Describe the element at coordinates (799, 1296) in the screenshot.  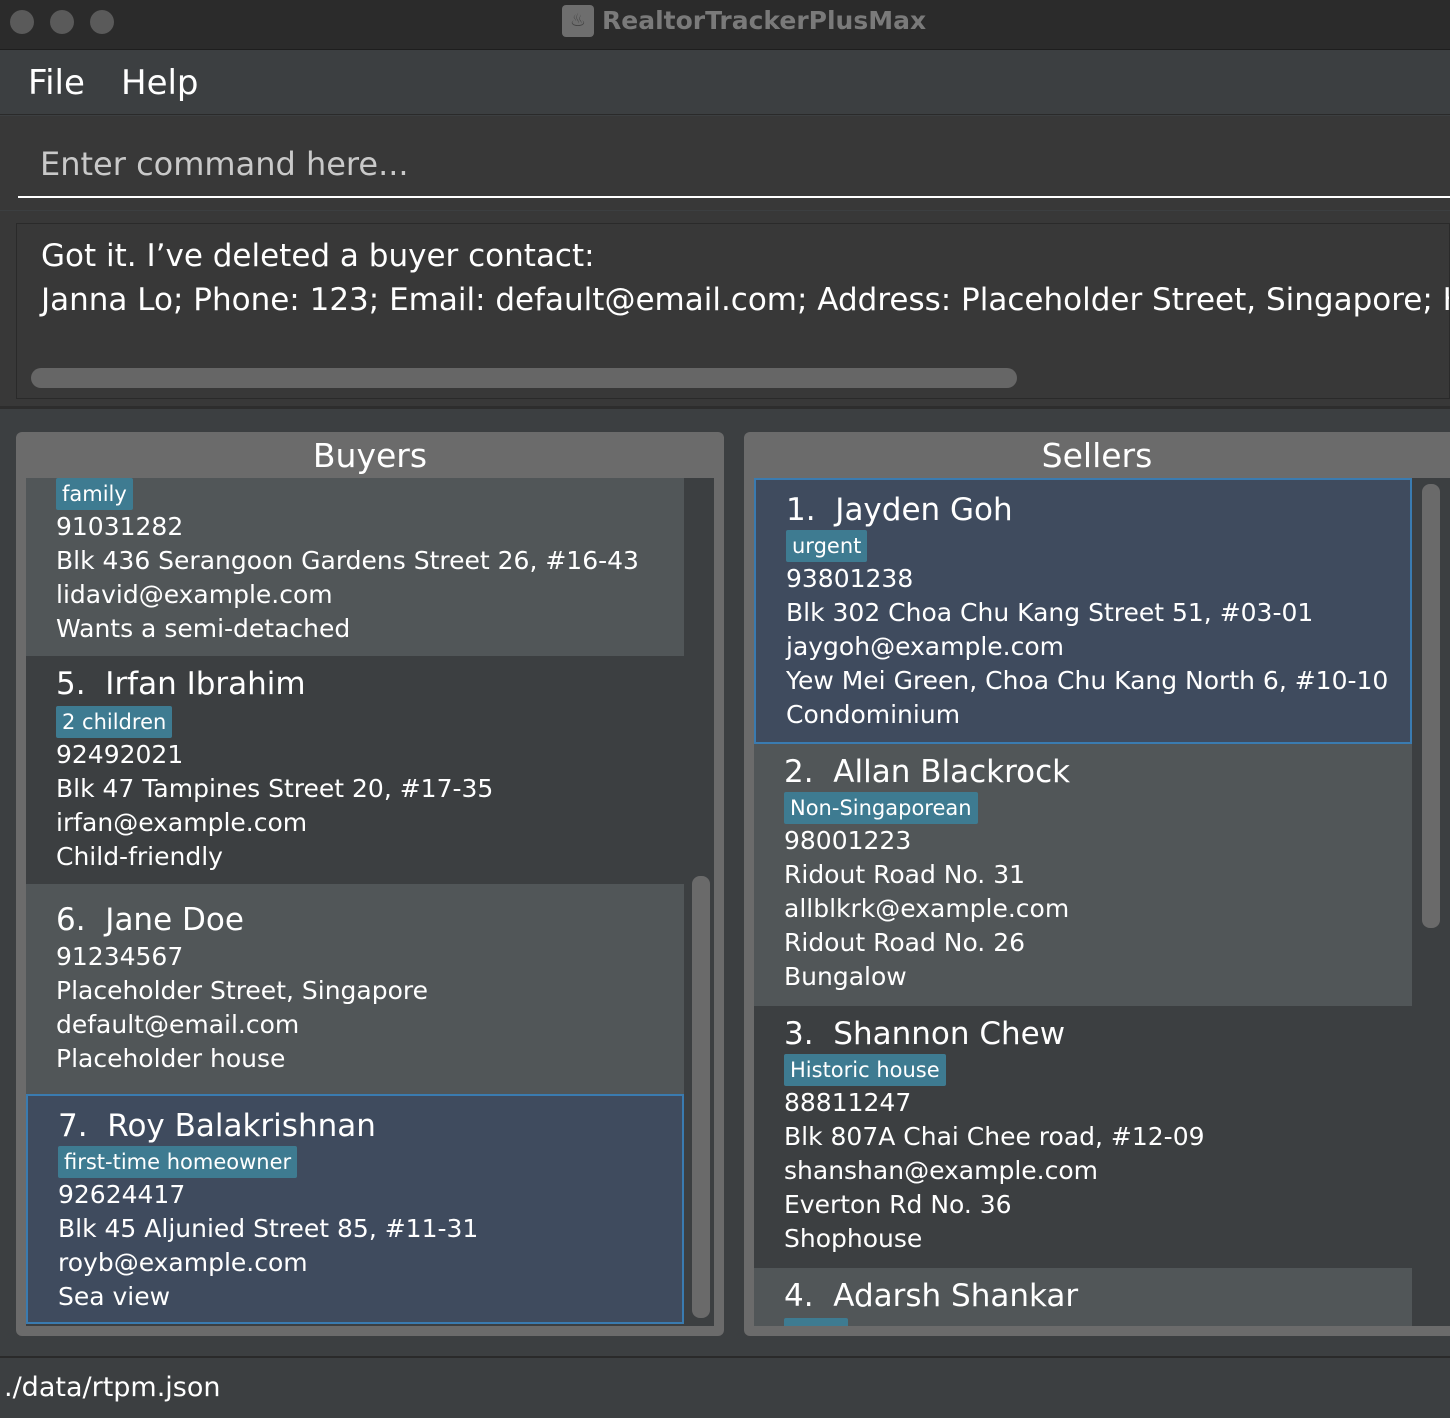
I see `seller-index: 4.` at that location.